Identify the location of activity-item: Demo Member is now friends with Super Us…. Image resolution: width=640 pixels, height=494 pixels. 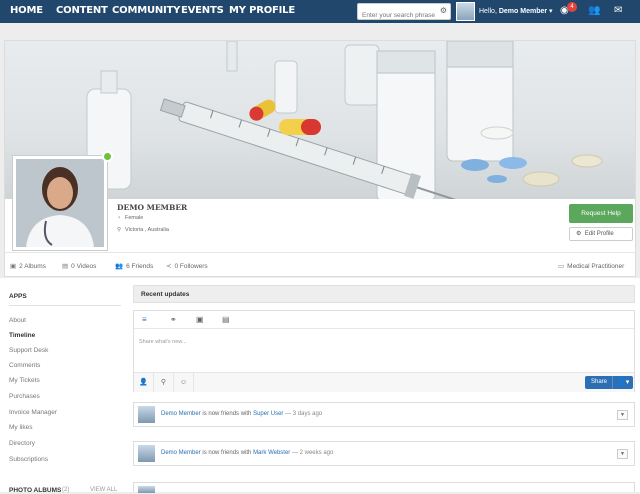
(384, 414).